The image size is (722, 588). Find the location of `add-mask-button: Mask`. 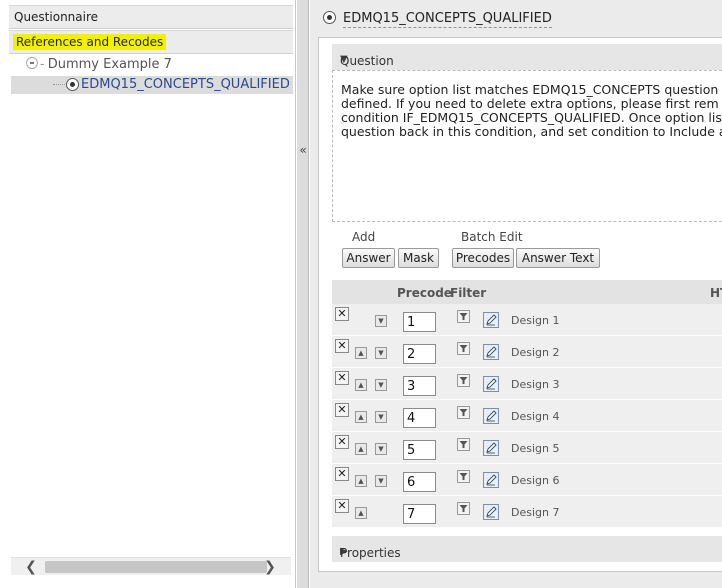

add-mask-button: Mask is located at coordinates (418, 258).